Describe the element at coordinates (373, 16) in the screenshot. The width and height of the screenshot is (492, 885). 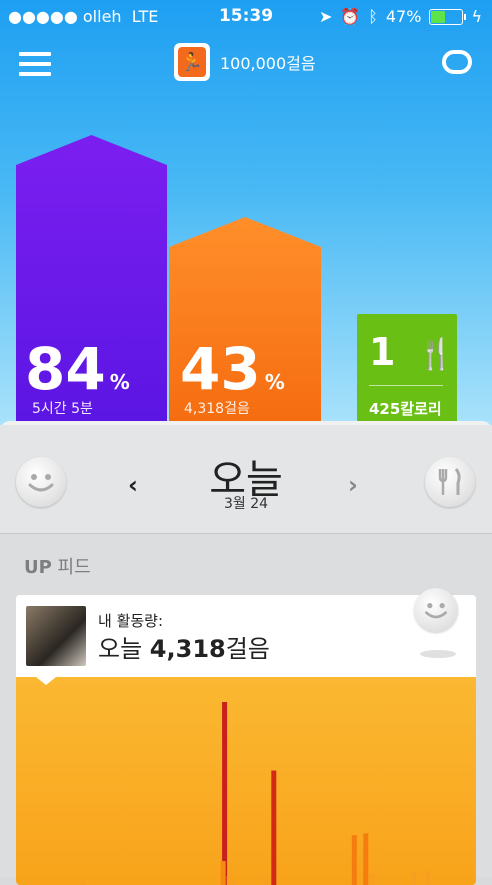
I see `bluetooth-icon: ᛒ` at that location.